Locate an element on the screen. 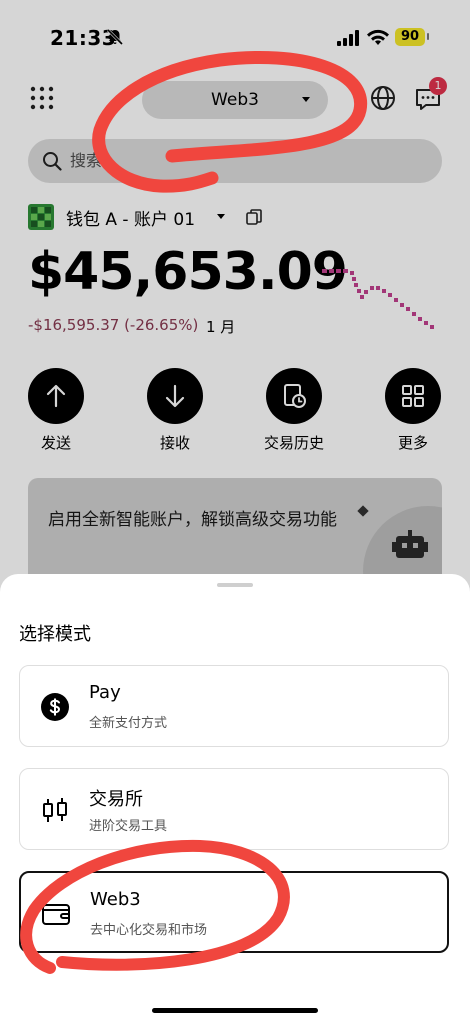 The image size is (470, 1024). dollar-coin-icon is located at coordinates (55, 707).